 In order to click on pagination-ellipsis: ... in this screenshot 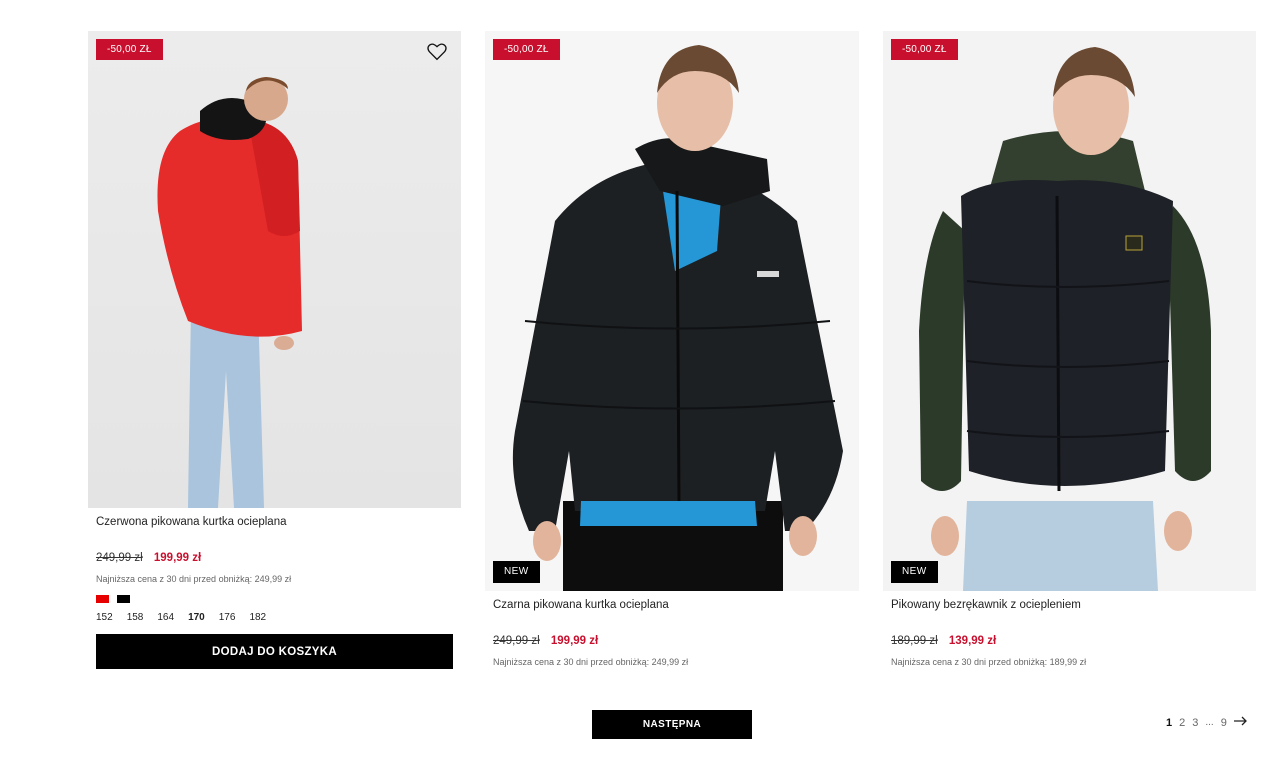, I will do `click(1209, 722)`.